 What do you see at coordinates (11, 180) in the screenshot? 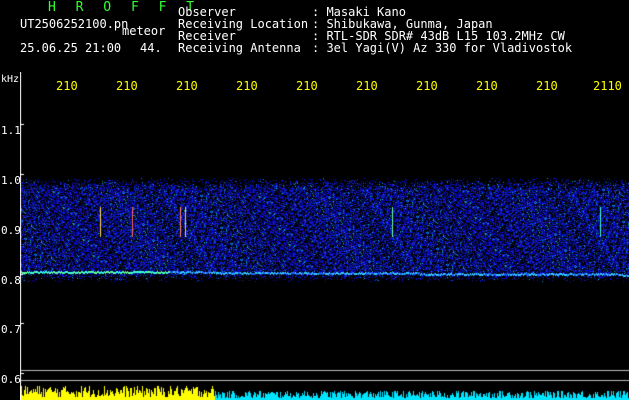
I see `y-tick-1-0: 1.0` at bounding box center [11, 180].